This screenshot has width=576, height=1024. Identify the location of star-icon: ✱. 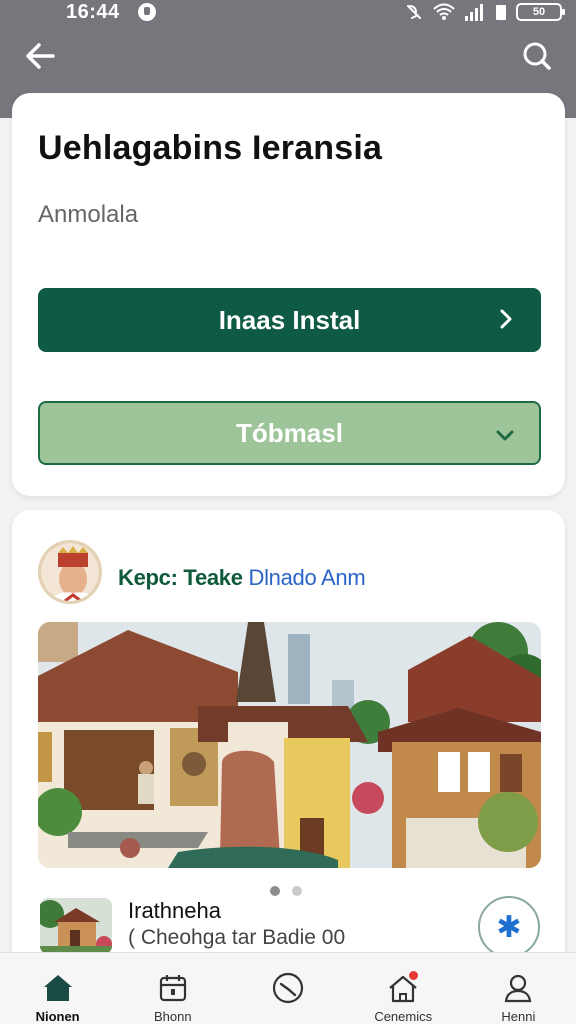
(509, 927).